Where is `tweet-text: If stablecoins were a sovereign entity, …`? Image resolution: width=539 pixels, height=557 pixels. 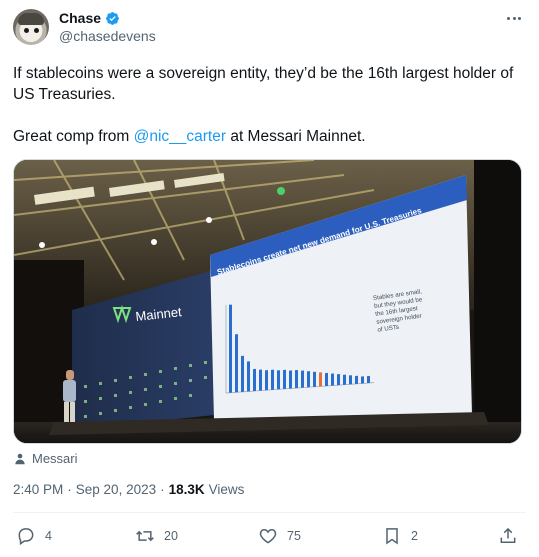
tweet-text: If stablecoins were a sovereign entity, … is located at coordinates (270, 105).